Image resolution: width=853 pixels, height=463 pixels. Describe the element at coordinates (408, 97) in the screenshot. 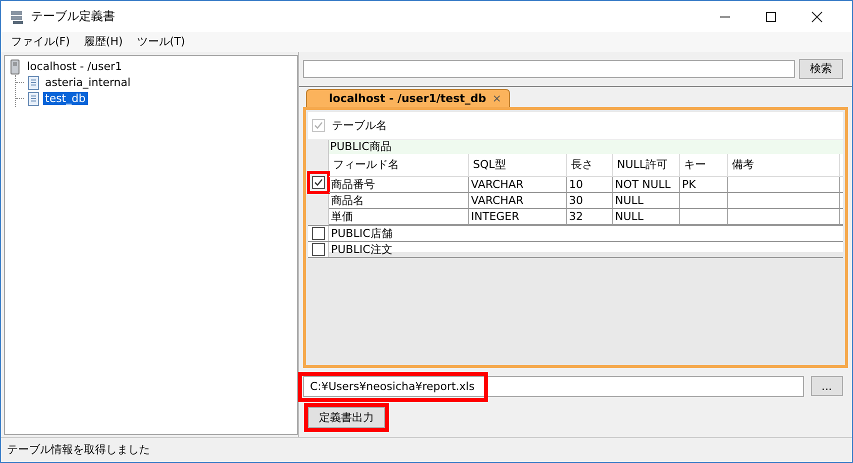

I see `tab: localhost - /user1/test_db ×` at that location.